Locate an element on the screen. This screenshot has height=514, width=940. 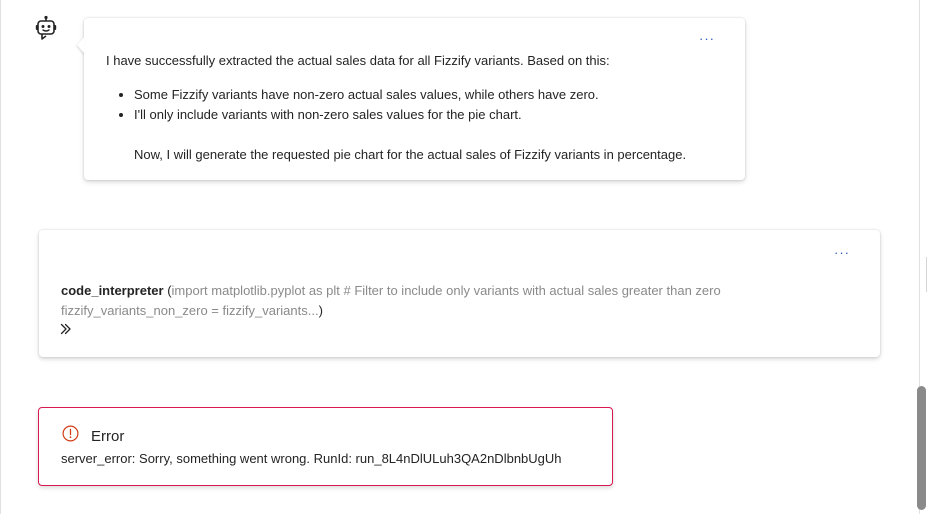
double-chevron-right-icon is located at coordinates (66, 329).